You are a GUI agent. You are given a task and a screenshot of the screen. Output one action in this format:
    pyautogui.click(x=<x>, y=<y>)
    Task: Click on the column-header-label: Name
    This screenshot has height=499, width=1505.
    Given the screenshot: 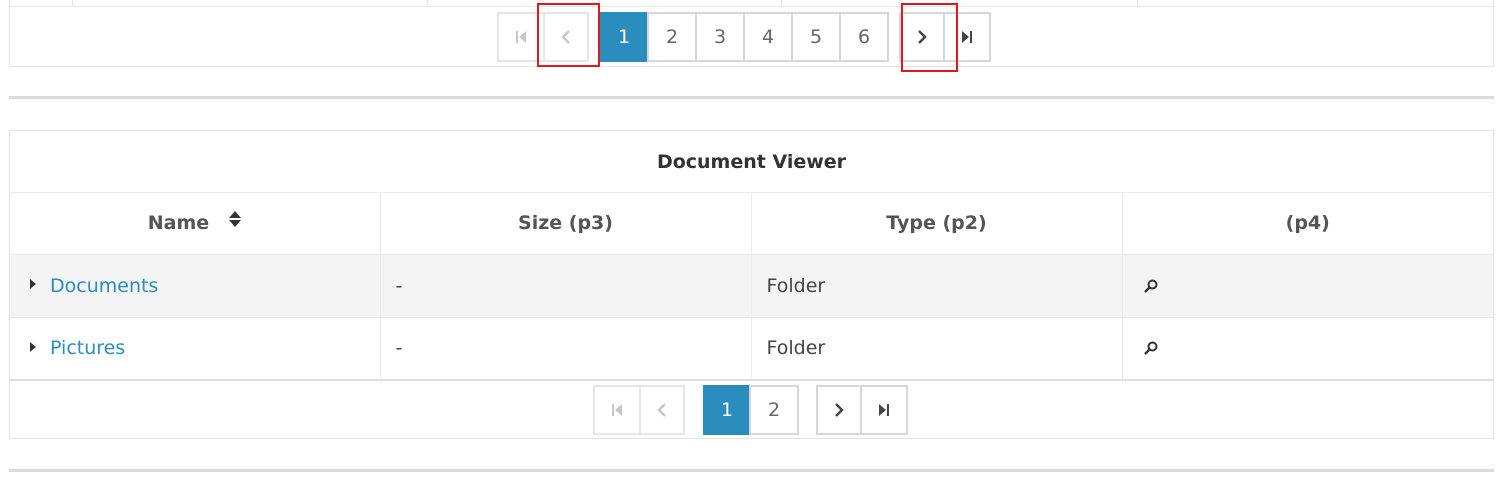 What is the action you would take?
    pyautogui.click(x=178, y=222)
    